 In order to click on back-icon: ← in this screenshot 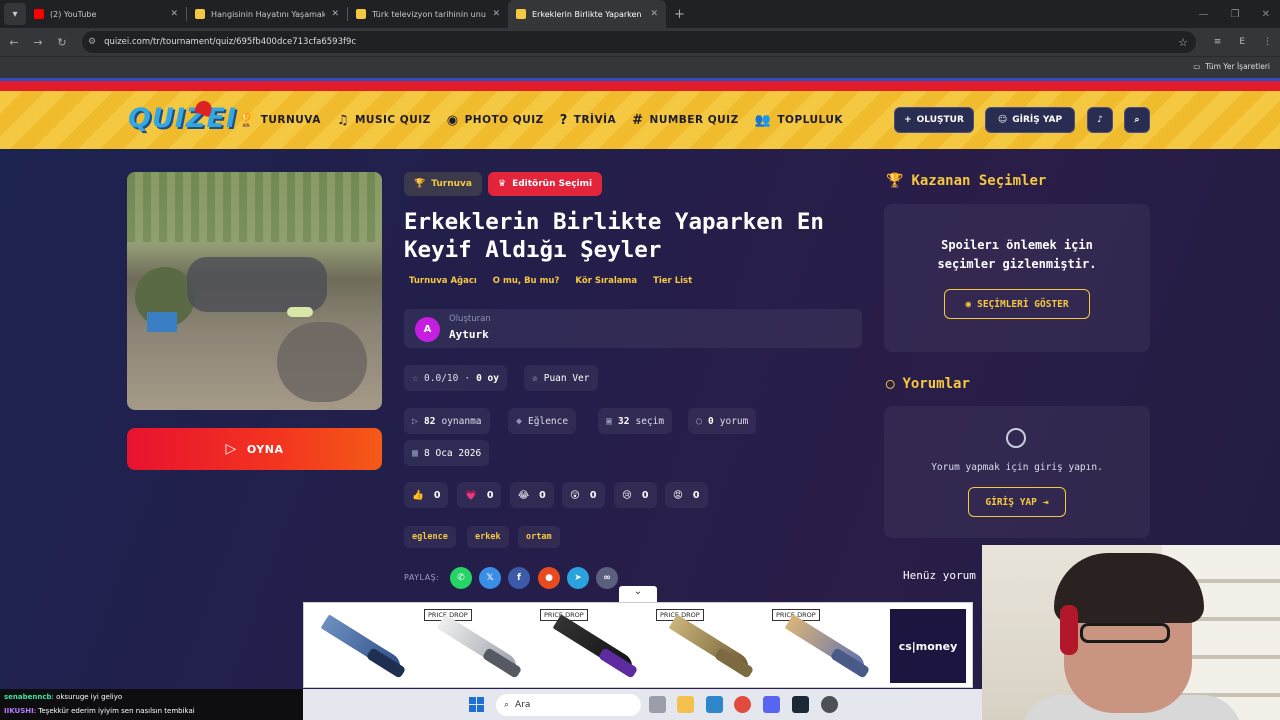, I will do `click(14, 42)`.